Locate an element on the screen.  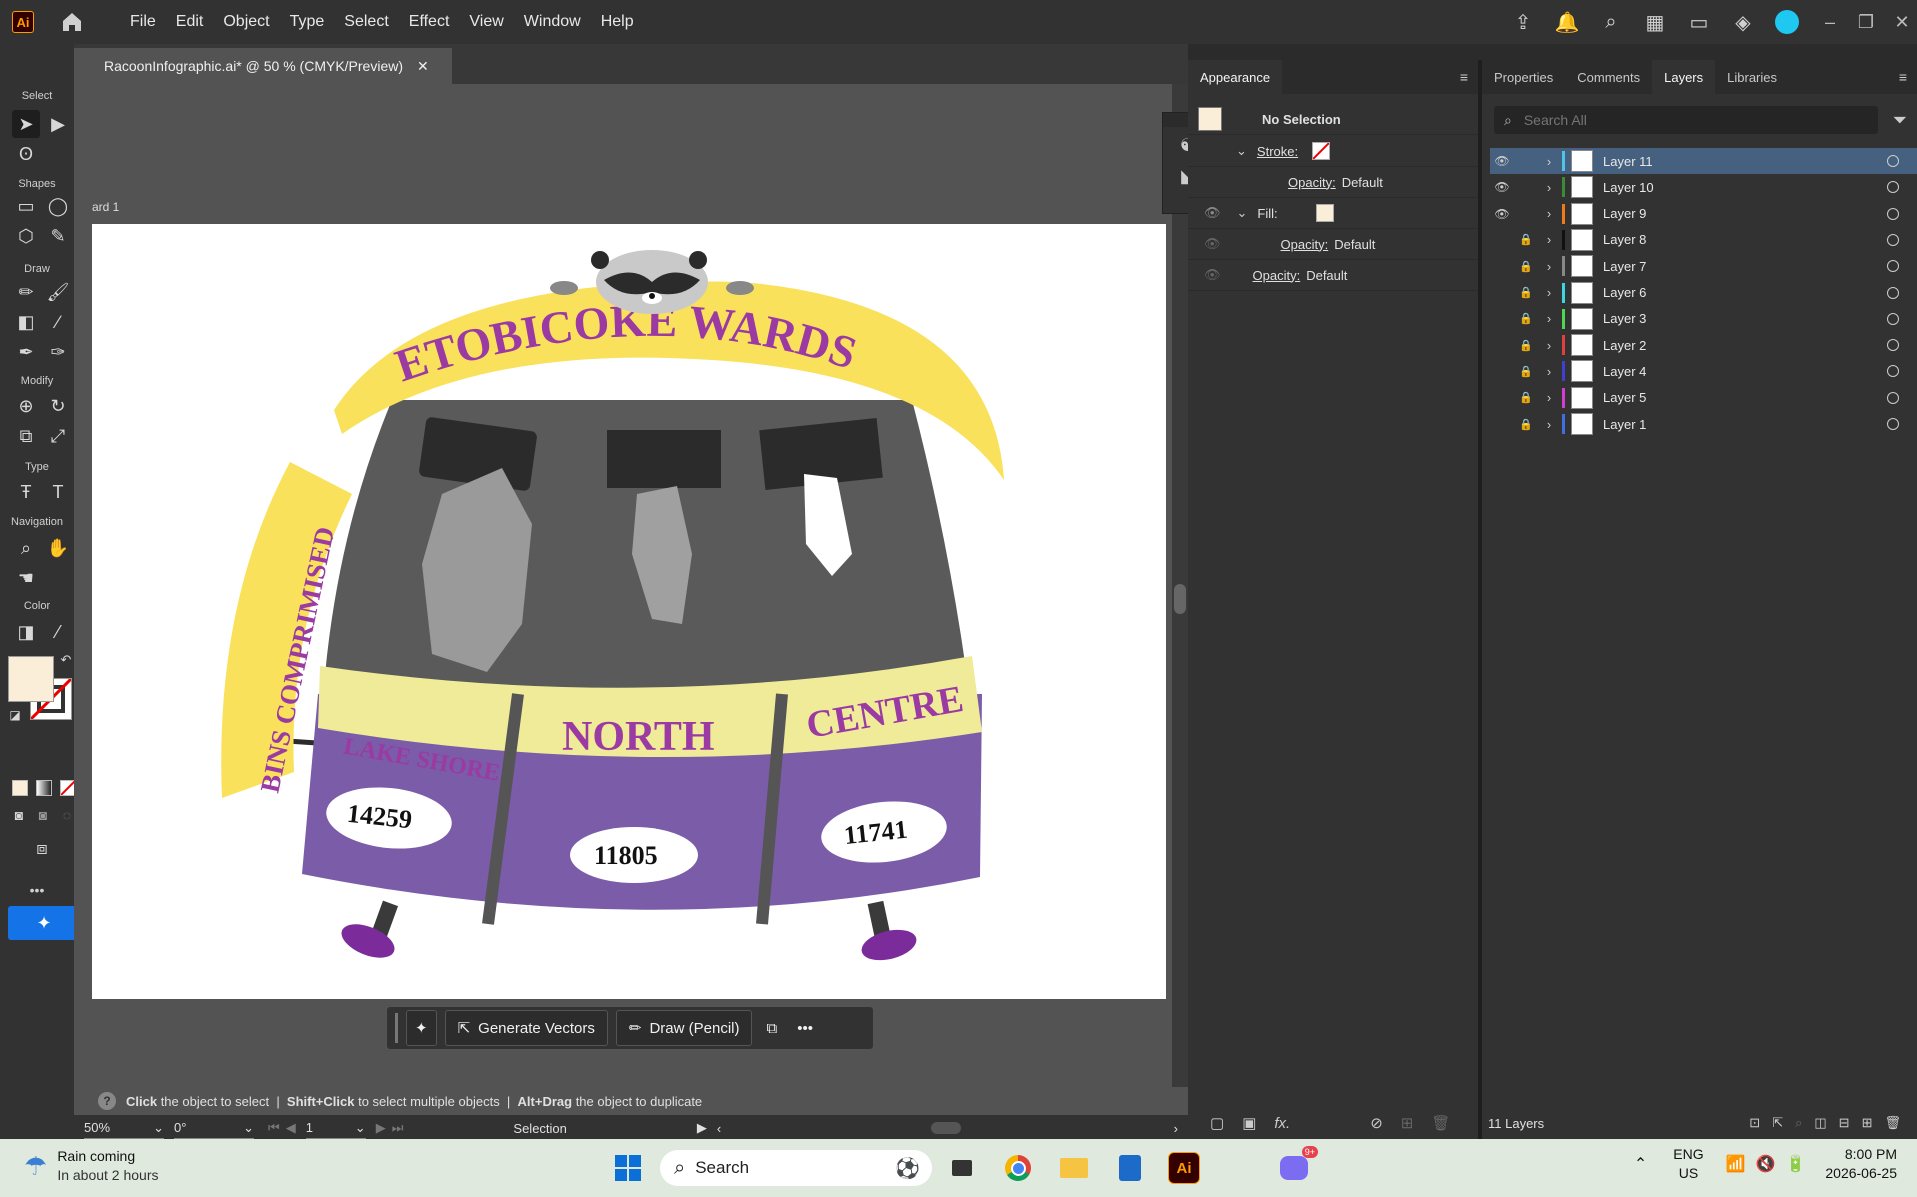
duplicate-item-icon: ⊞ is located at coordinates (1407, 1123).